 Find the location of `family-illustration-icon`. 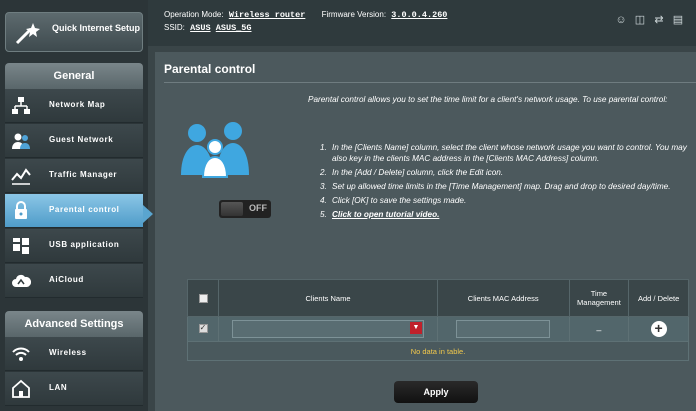

family-illustration-icon is located at coordinates (215, 150).